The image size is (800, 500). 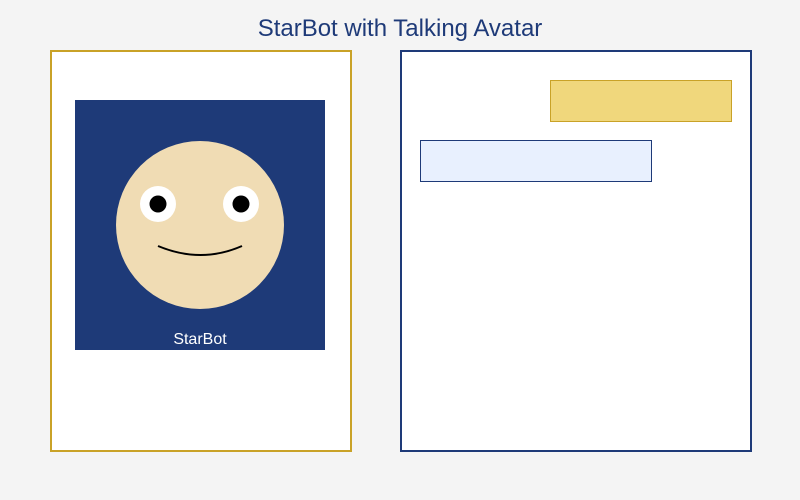 I want to click on avatar-face-icon, so click(x=200, y=225).